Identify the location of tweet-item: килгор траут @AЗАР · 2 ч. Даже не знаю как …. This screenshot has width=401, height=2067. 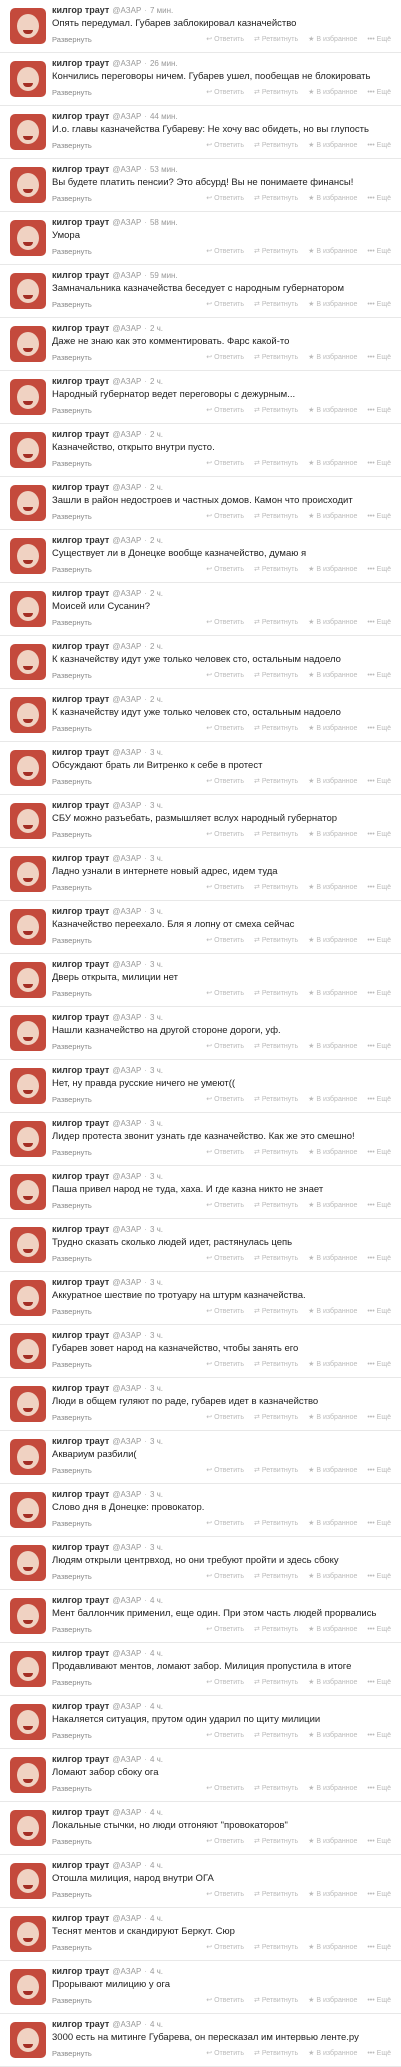
(200, 344).